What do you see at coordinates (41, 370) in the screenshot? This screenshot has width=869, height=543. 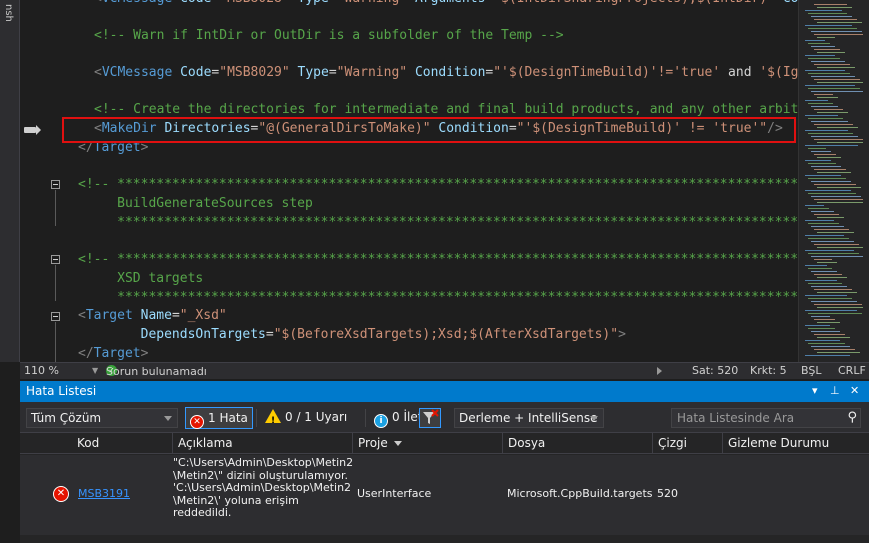 I see `zoom-level: 110 %` at bounding box center [41, 370].